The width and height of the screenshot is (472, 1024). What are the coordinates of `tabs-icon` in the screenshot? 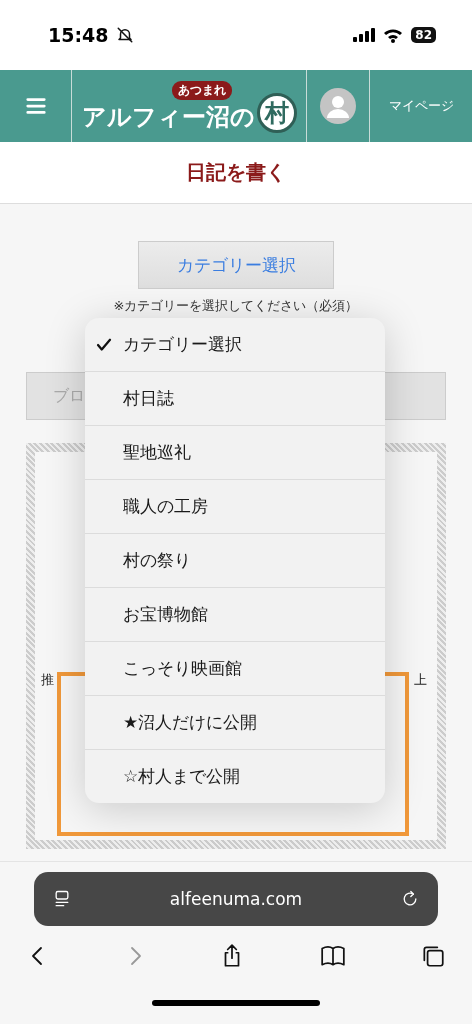 It's located at (433, 956).